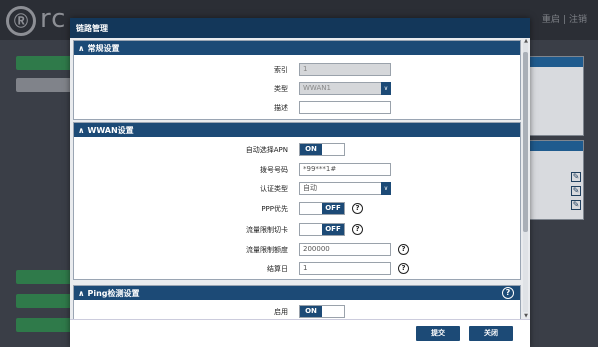 The height and width of the screenshot is (347, 598). I want to click on ppp-label: PPP优先, so click(274, 209).